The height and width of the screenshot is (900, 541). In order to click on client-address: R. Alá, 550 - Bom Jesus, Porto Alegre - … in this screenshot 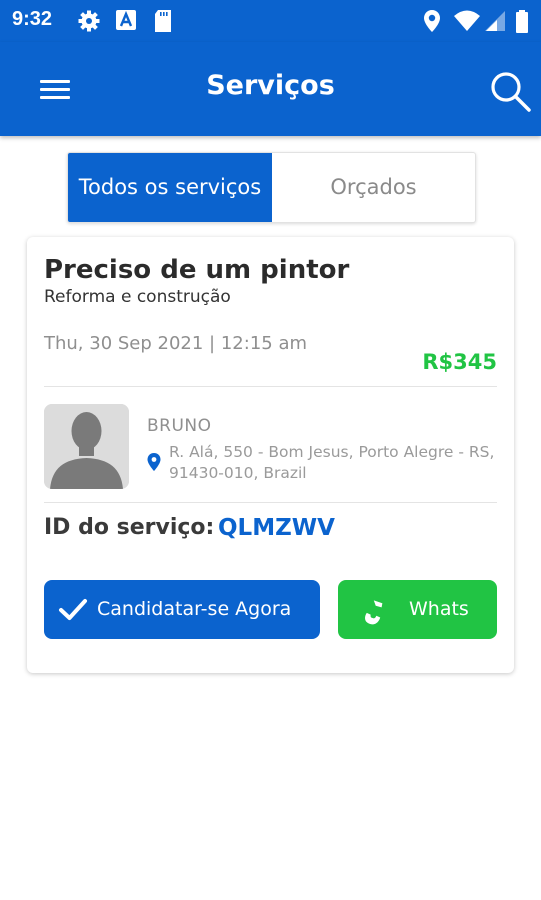, I will do `click(332, 462)`.